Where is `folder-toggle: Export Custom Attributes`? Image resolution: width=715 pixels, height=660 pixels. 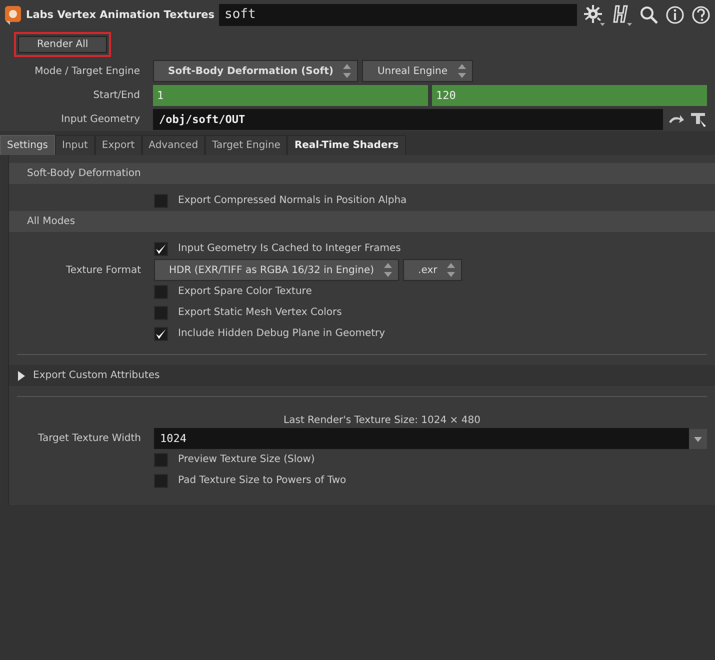 folder-toggle: Export Custom Attributes is located at coordinates (362, 375).